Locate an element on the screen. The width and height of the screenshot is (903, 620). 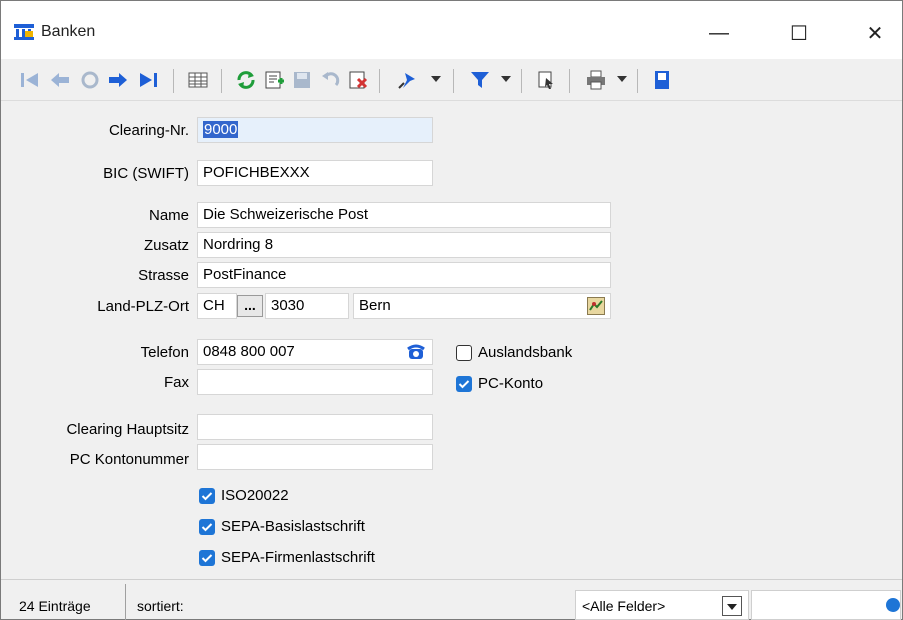
auslandsbank-label: Auslandsbank is located at coordinates (525, 352).